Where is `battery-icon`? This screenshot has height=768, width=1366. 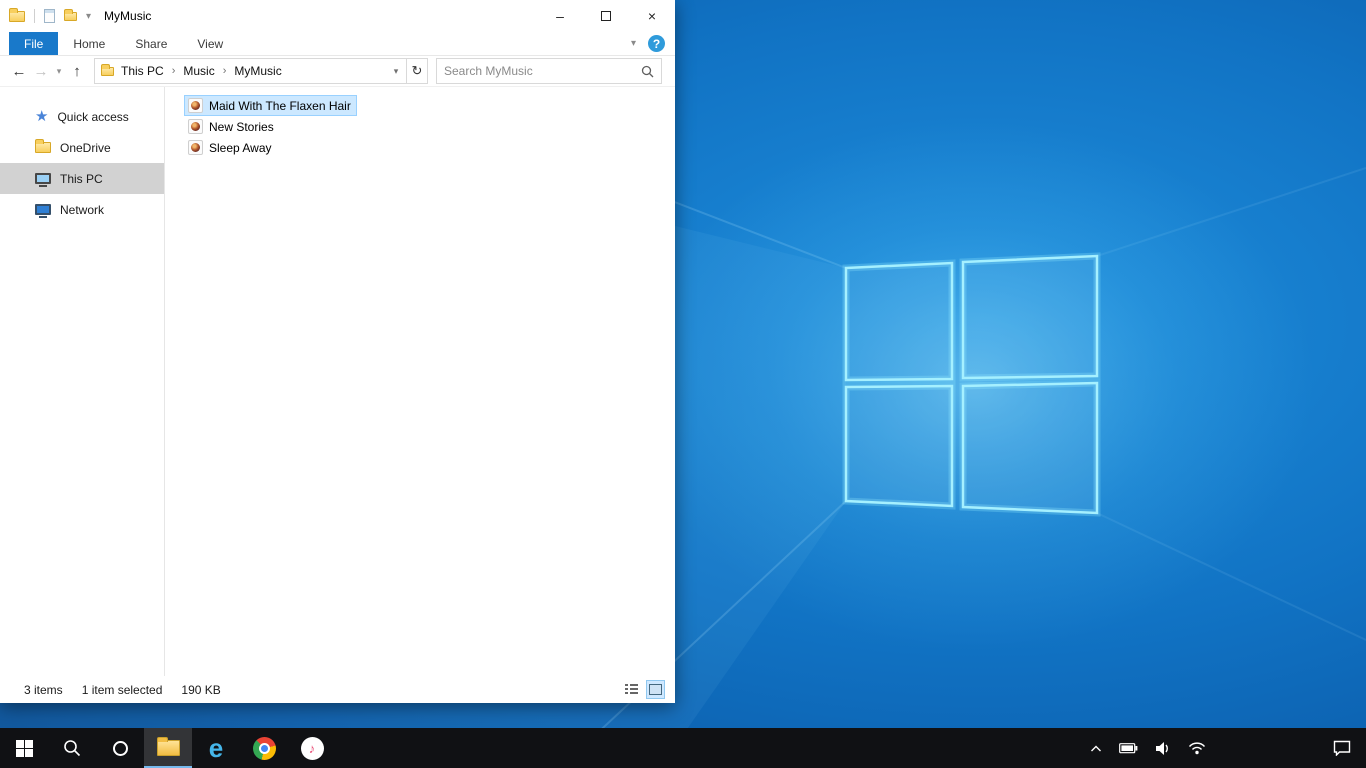 battery-icon is located at coordinates (1128, 748).